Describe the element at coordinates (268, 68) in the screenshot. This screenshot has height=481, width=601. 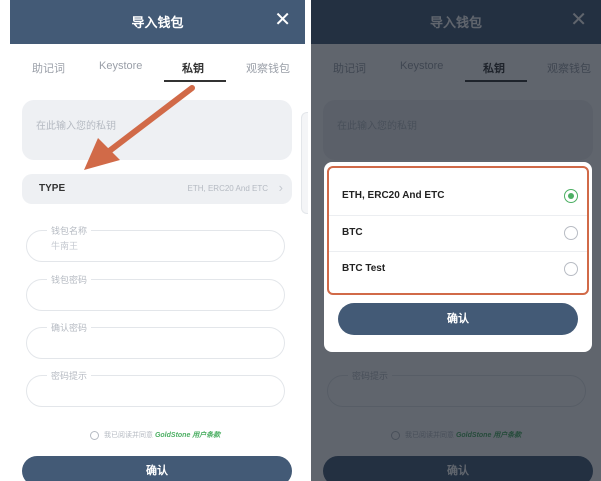
I see `tab-watch-wallet: 观察钱包` at that location.